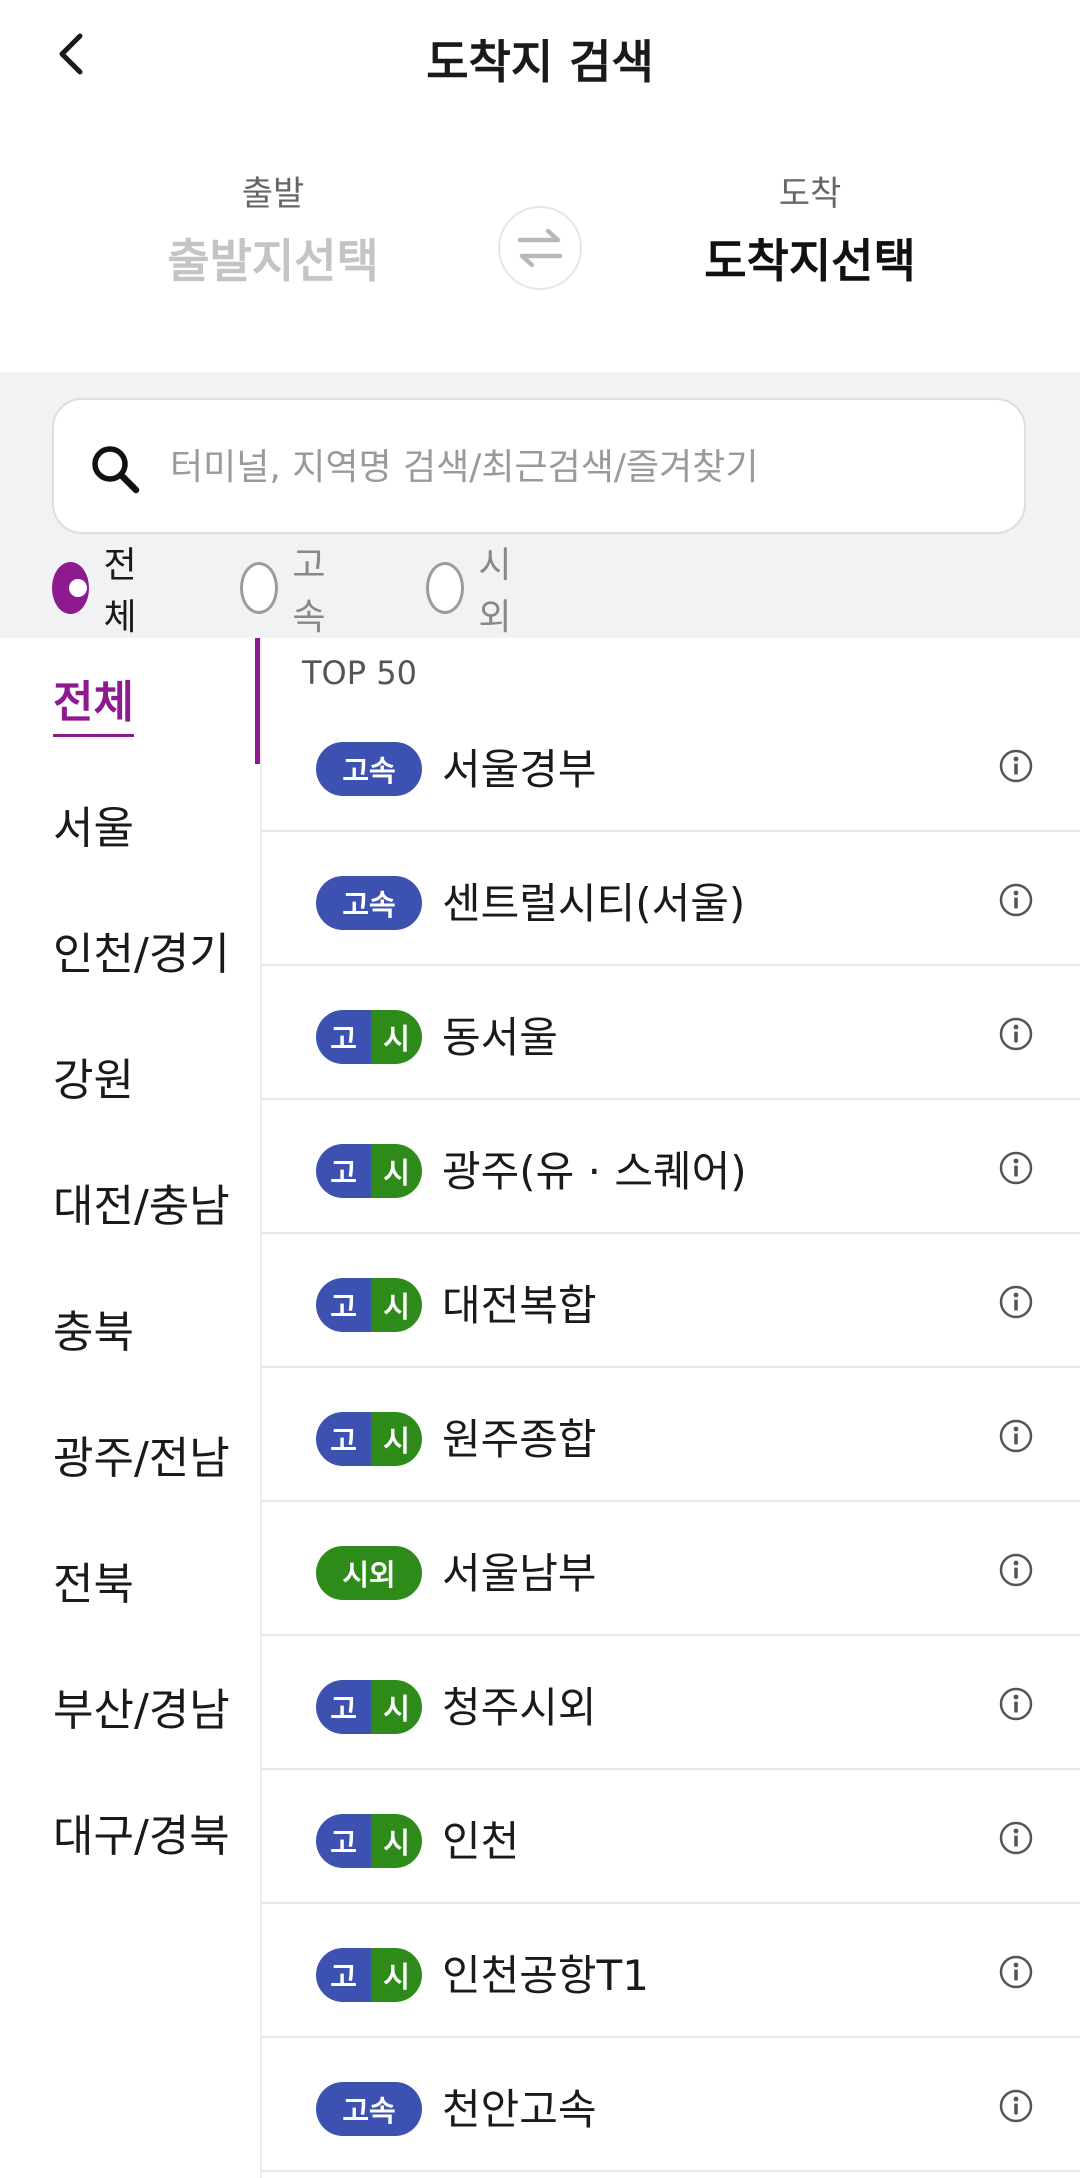 The height and width of the screenshot is (2178, 1080). I want to click on terminal-name: 청주시외, so click(519, 1707).